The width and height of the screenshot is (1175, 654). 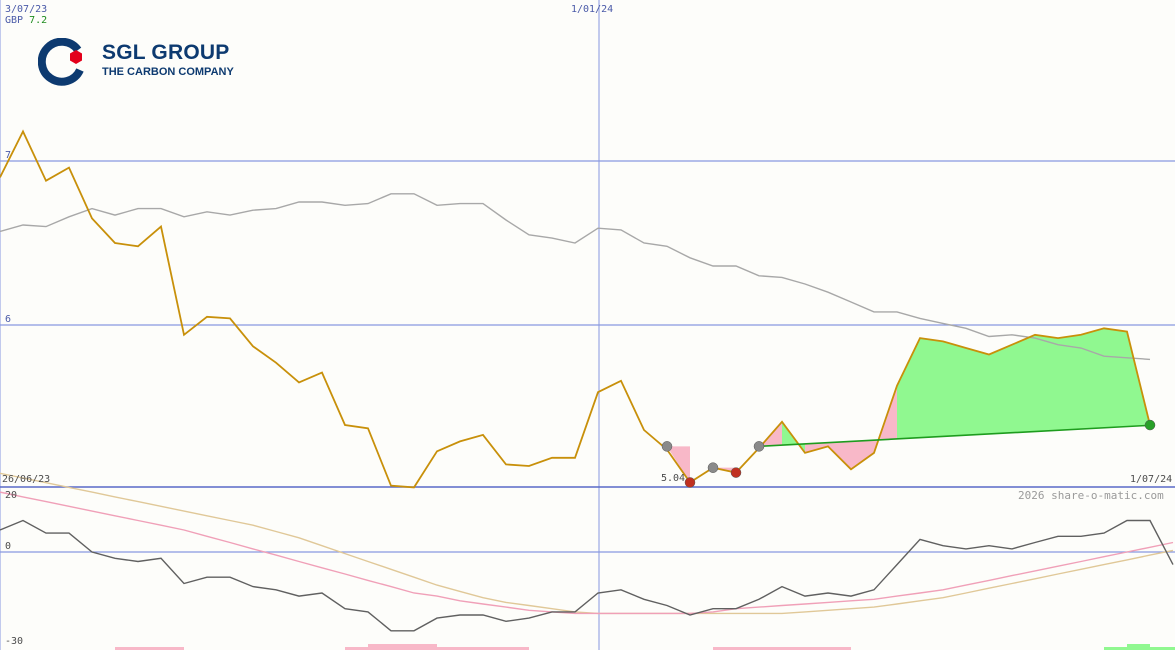 I want to click on logo-brand: SGL GROUP, so click(x=166, y=52).